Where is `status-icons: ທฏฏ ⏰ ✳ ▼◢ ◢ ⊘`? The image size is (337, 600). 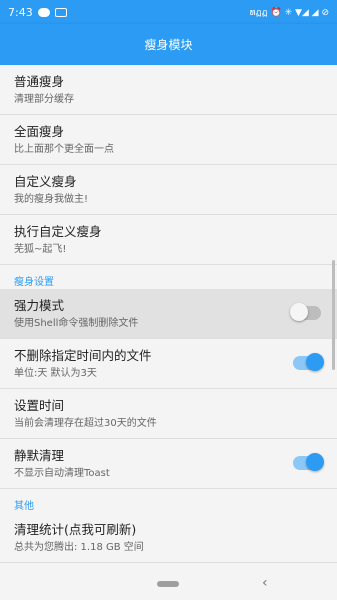
status-icons: ທฏฏ ⏰ ✳ ▼◢ ◢ ⊘ is located at coordinates (289, 12).